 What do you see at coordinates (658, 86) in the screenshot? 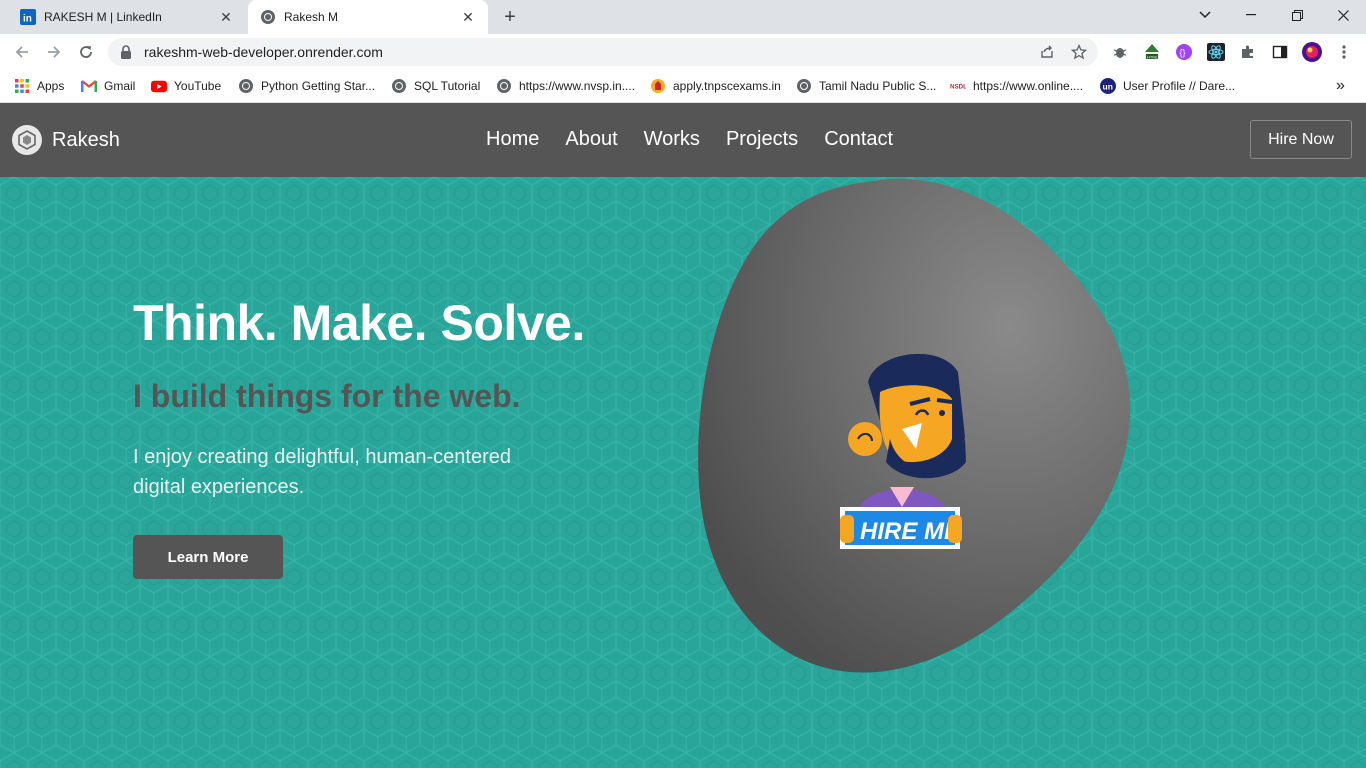
I see `emblem-icon` at bounding box center [658, 86].